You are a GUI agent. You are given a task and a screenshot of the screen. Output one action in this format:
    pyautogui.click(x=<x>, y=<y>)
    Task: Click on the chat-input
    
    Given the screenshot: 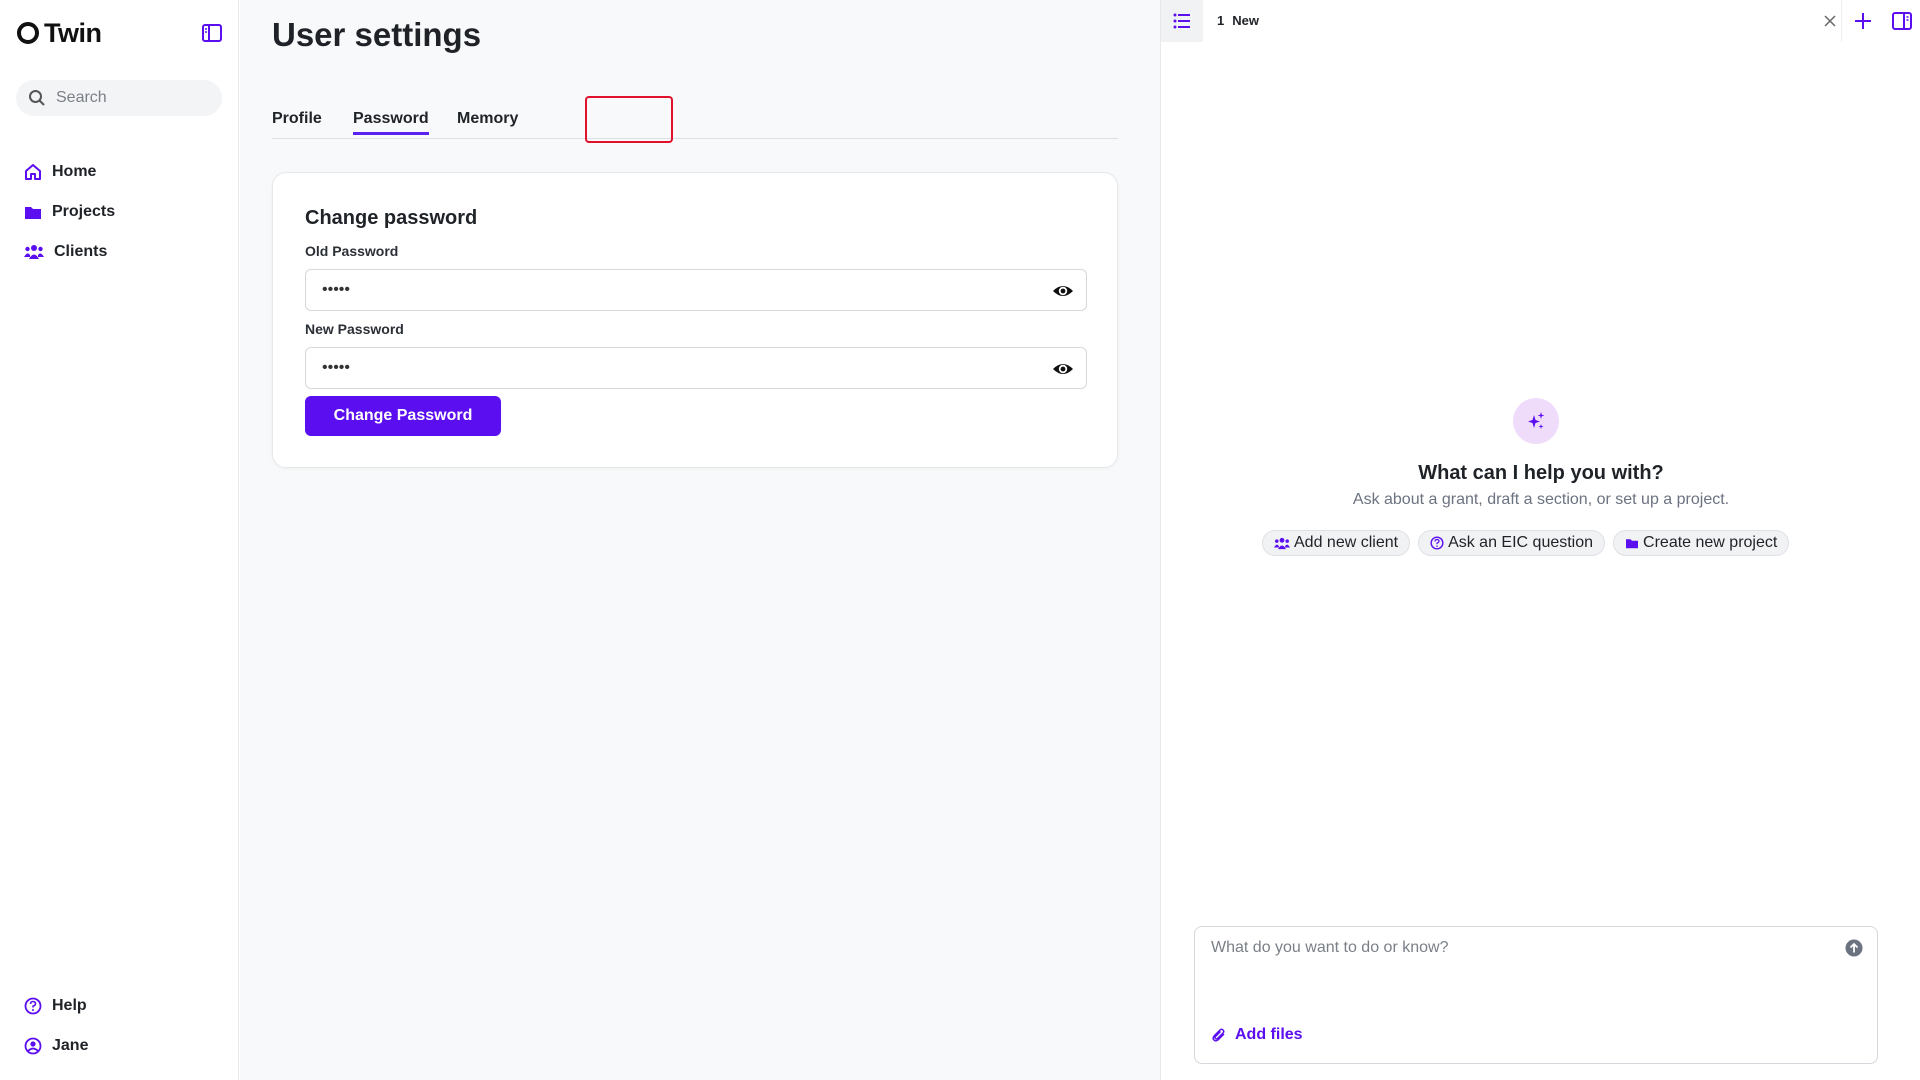 What is the action you would take?
    pyautogui.click(x=1521, y=959)
    